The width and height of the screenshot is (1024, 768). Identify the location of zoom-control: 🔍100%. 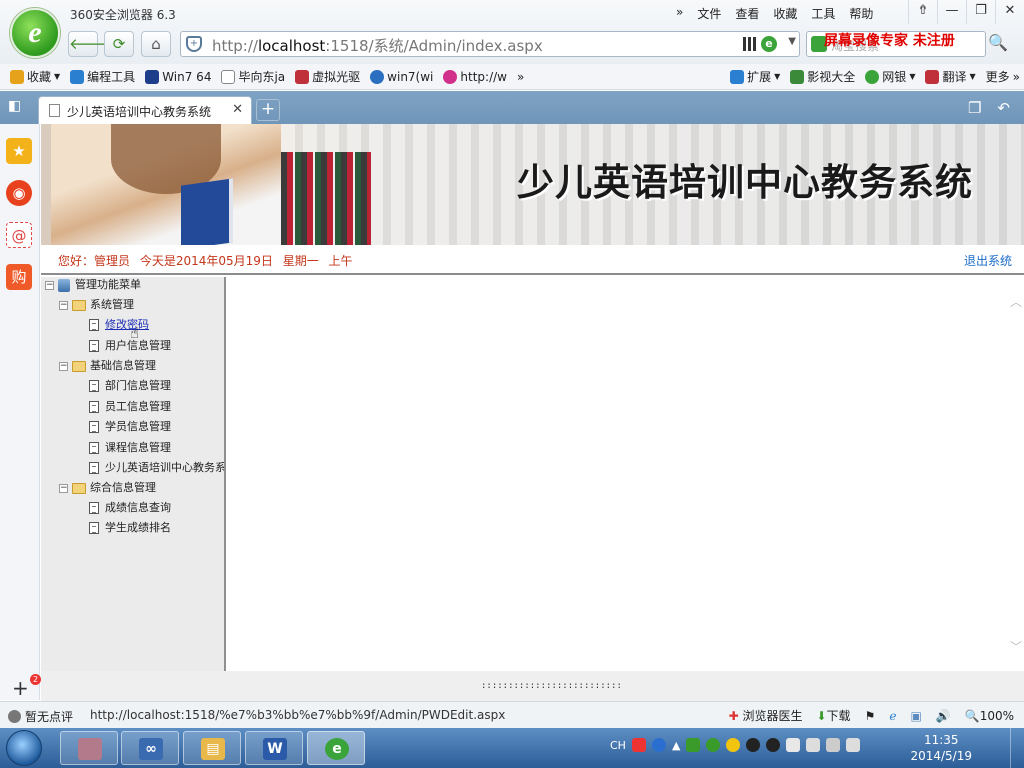
(989, 716).